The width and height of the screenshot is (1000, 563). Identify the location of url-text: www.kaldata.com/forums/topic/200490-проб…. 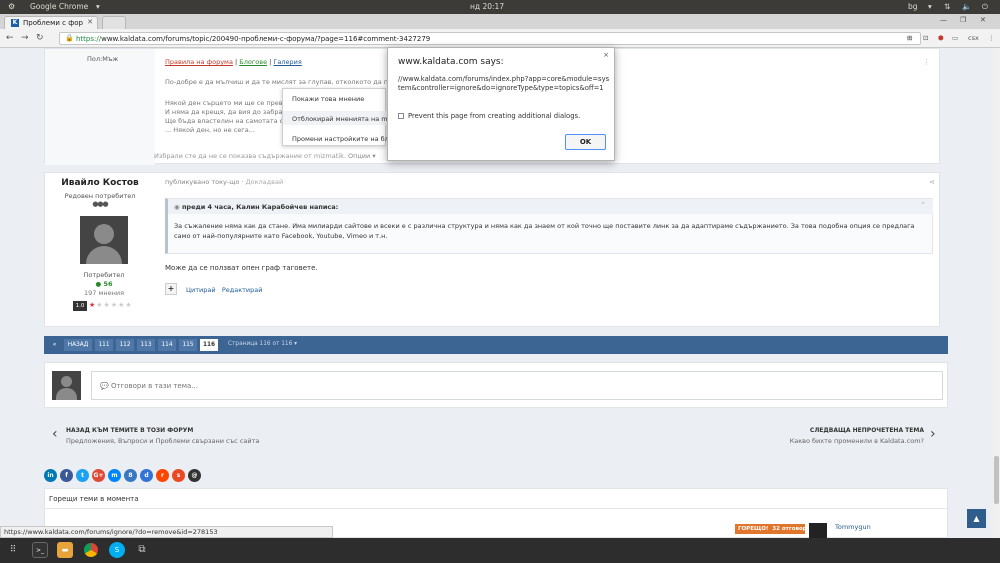
(266, 39).